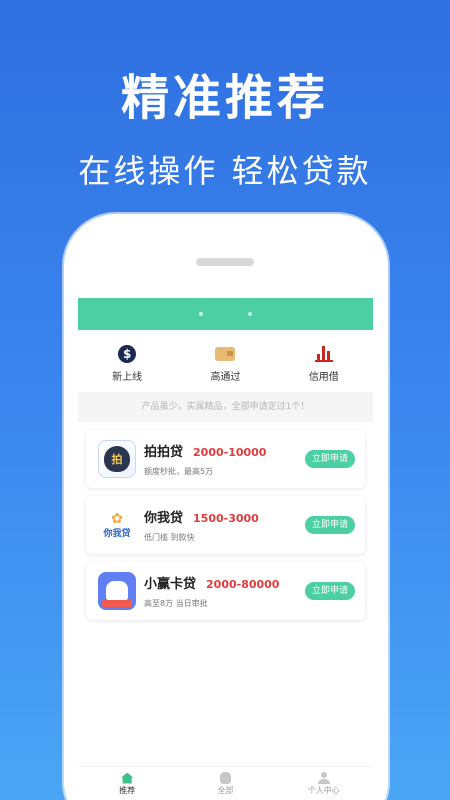 This screenshot has width=450, height=800. Describe the element at coordinates (127, 778) in the screenshot. I see `home-icon` at that location.